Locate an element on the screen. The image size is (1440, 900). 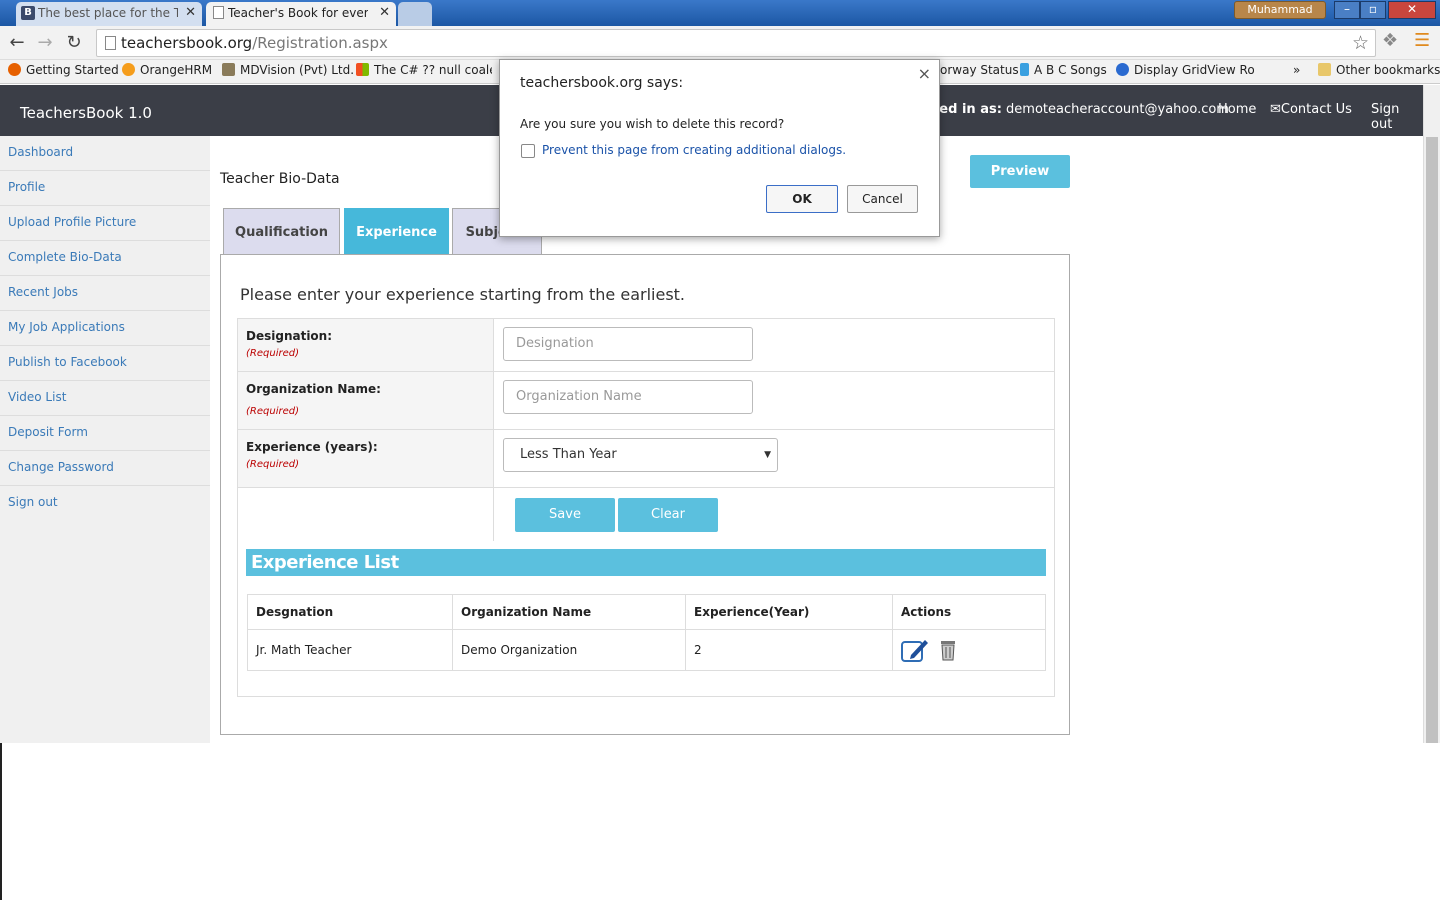
ok-button: OK is located at coordinates (802, 199).